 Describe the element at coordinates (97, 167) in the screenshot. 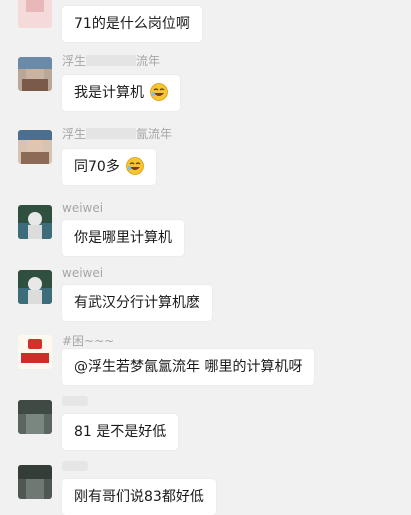

I see `message-text: 同70多` at that location.